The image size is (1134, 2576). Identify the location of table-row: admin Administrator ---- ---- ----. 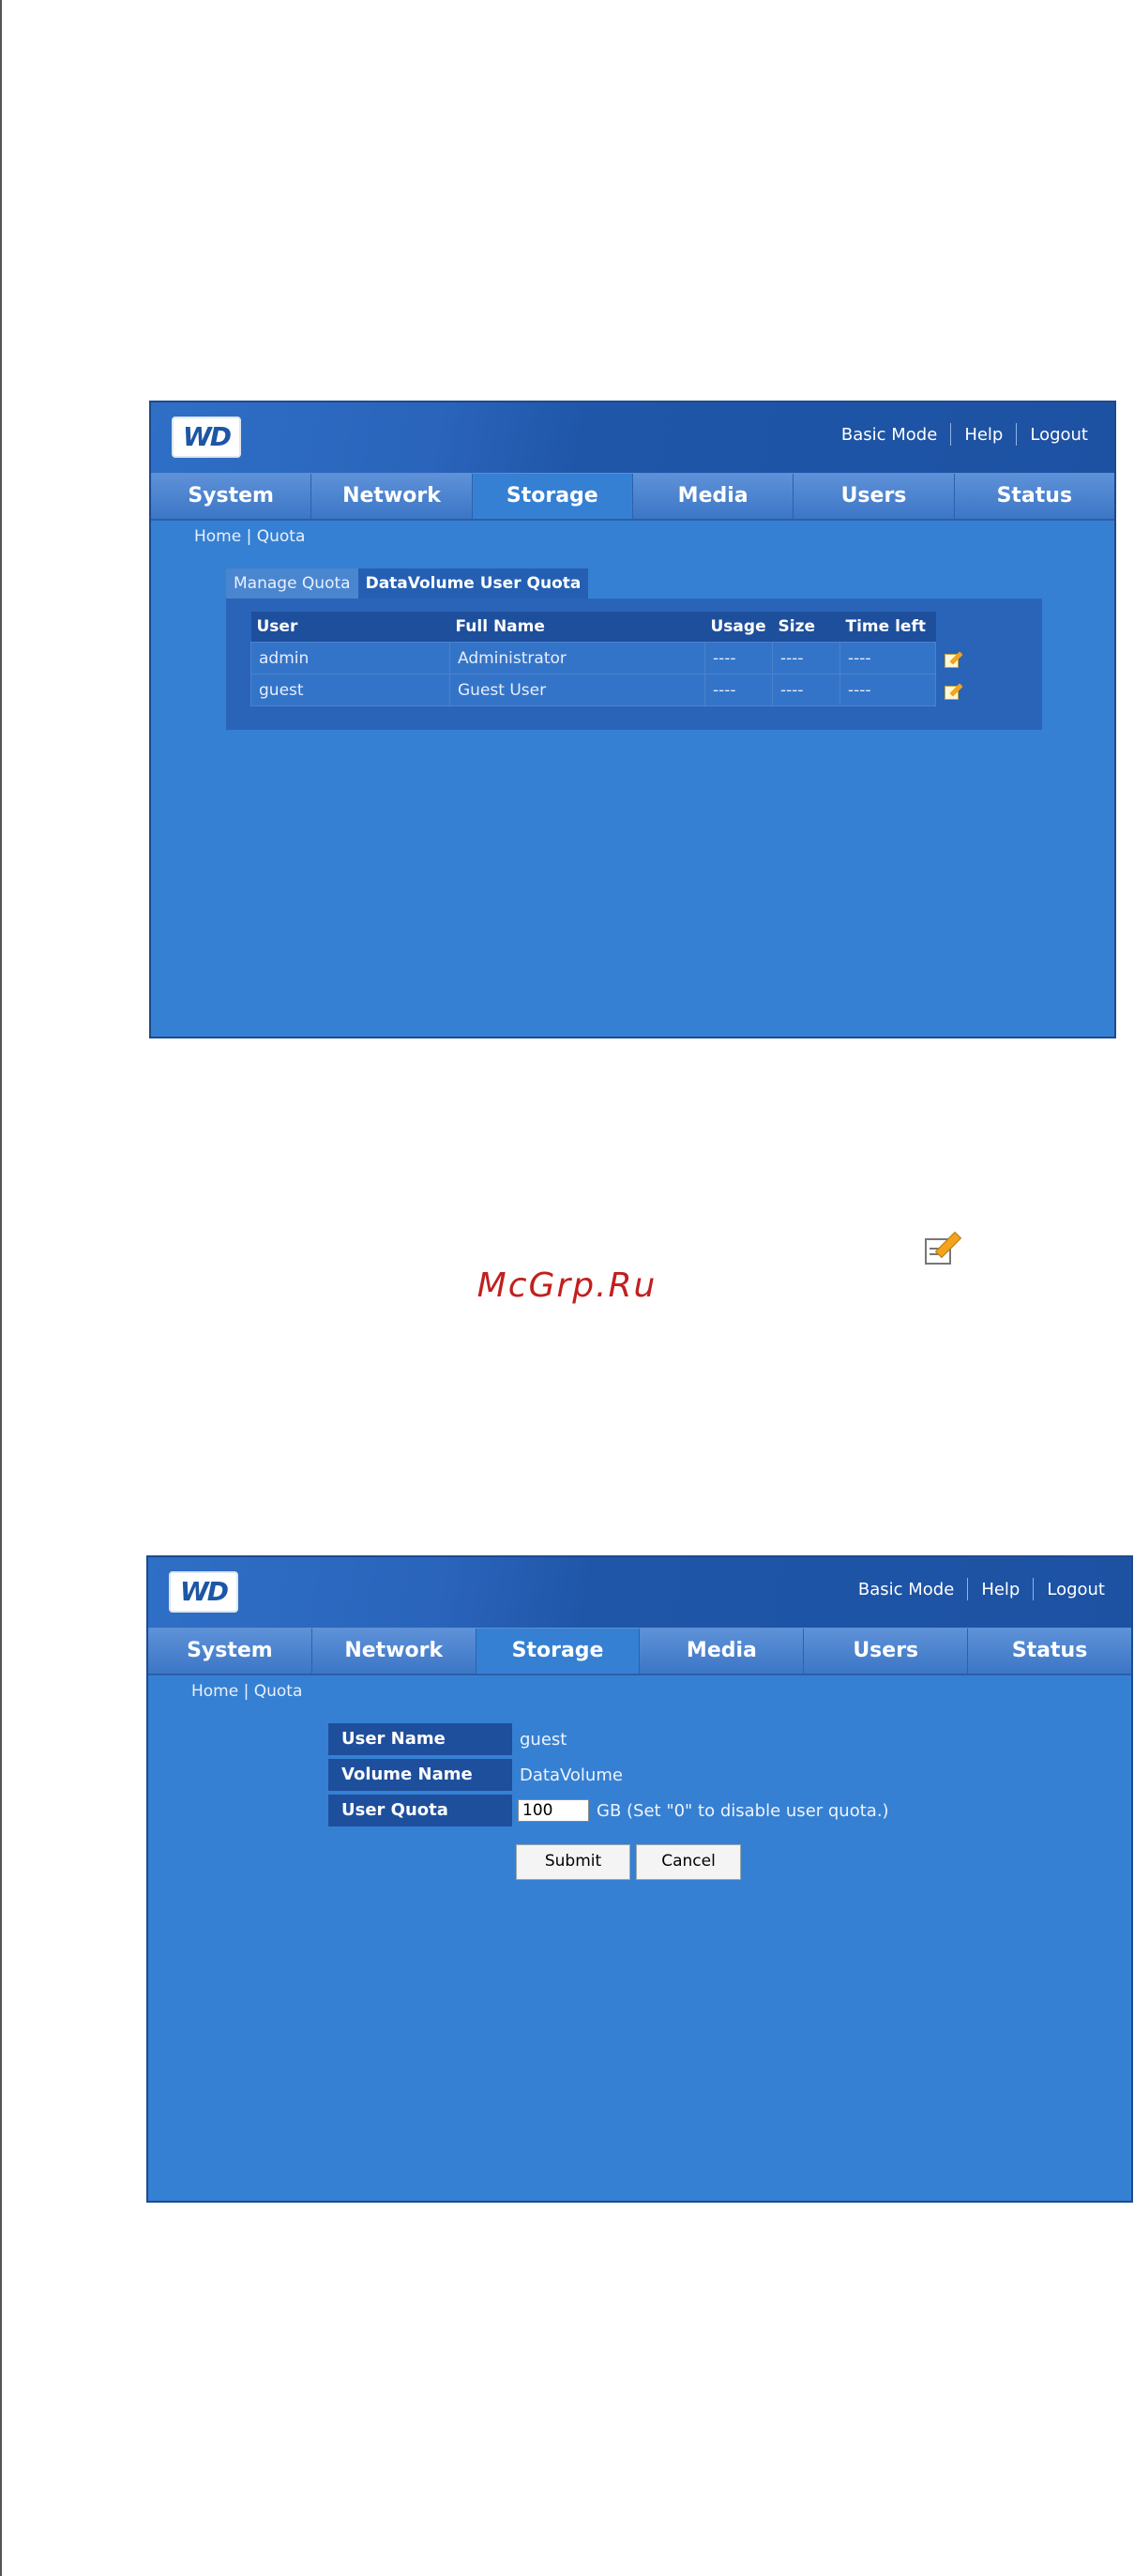
(613, 658).